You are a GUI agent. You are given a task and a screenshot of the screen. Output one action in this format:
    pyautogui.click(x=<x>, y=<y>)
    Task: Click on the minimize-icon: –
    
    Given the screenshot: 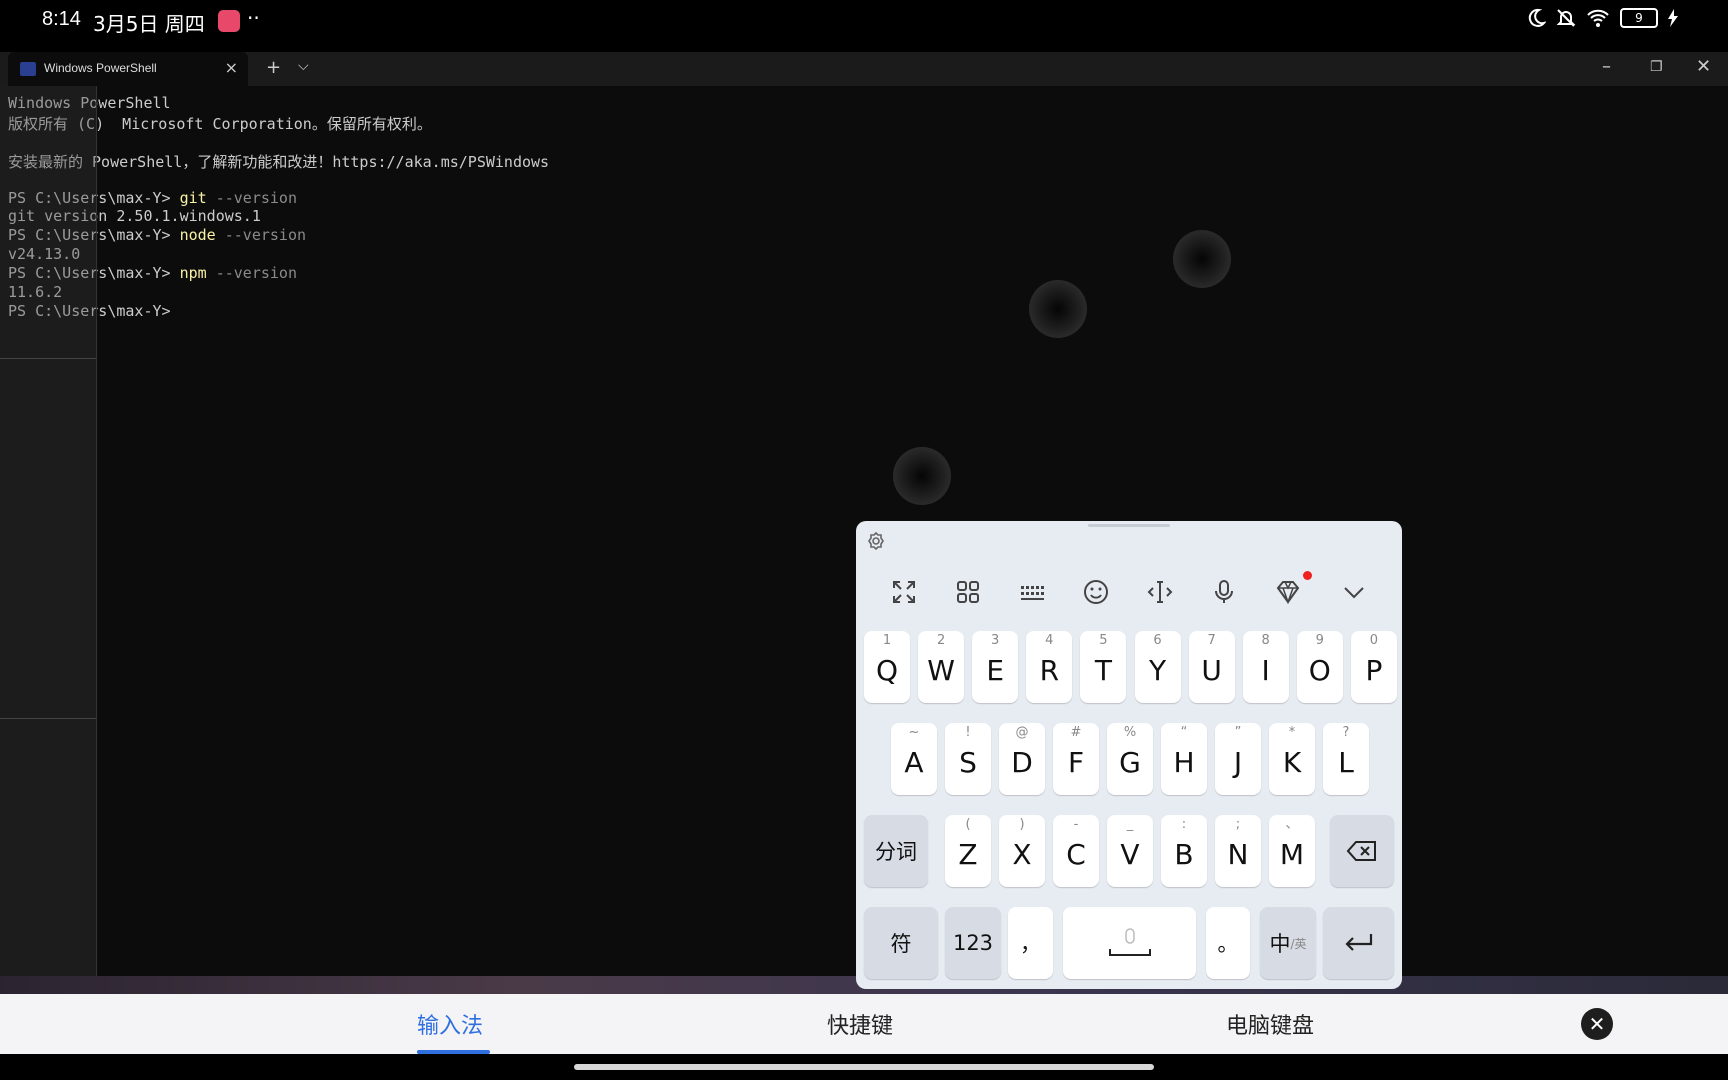 What is the action you would take?
    pyautogui.click(x=1606, y=66)
    